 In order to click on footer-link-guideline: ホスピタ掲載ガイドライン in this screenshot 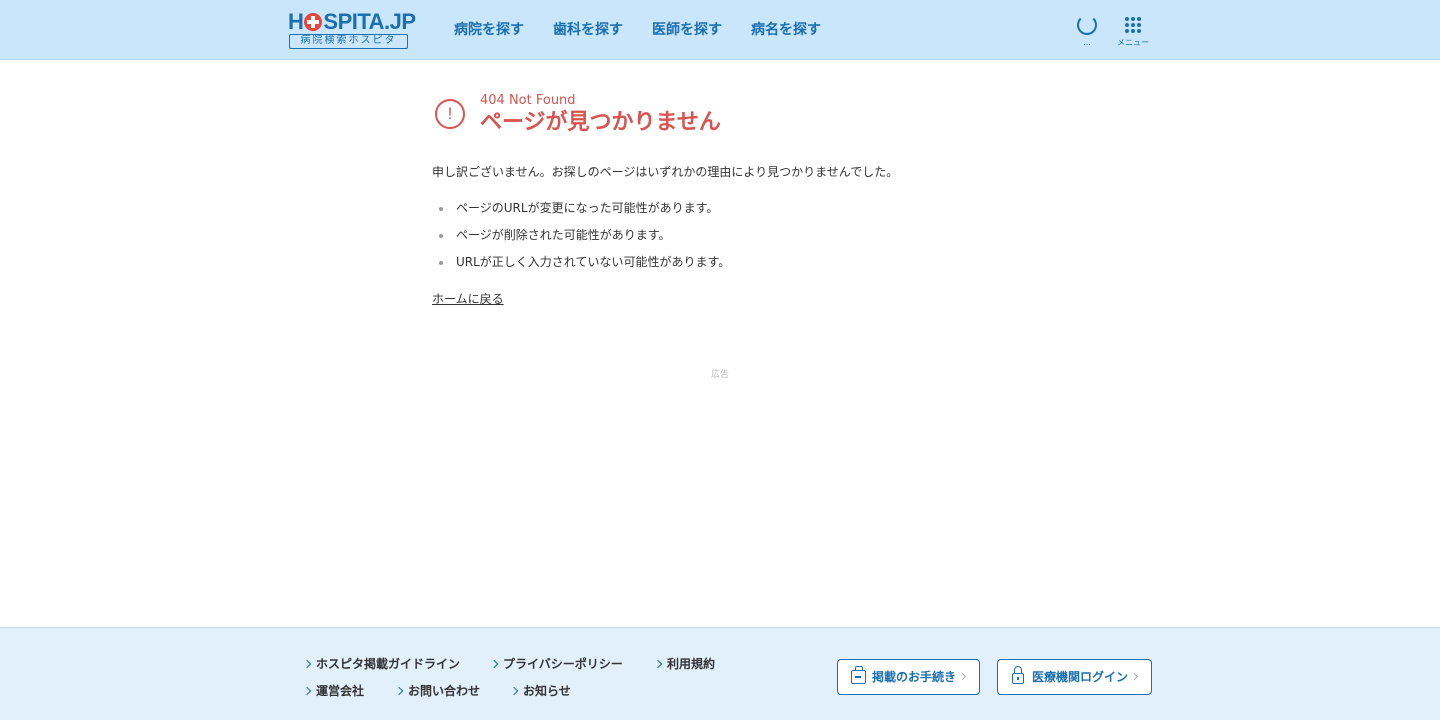, I will do `click(381, 664)`.